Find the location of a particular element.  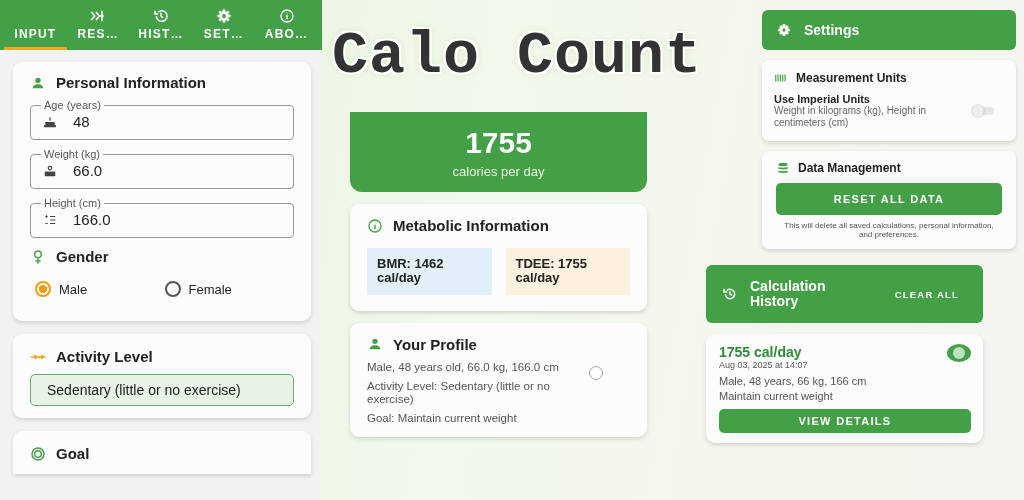

option-label: Use Imperial Units is located at coordinates (822, 99).